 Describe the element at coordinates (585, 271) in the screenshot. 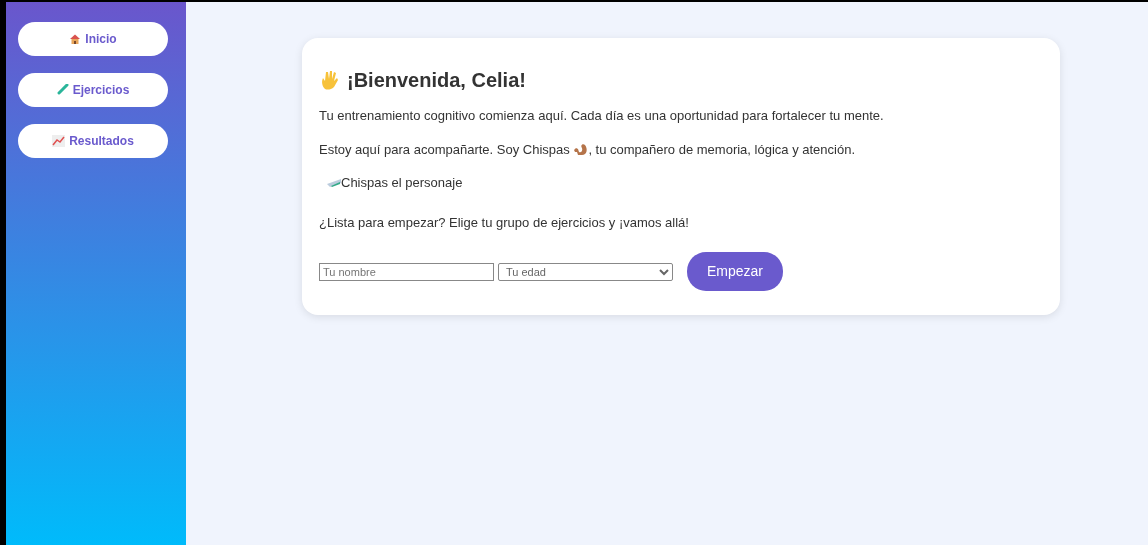

I see `age-select: Tu edad` at that location.